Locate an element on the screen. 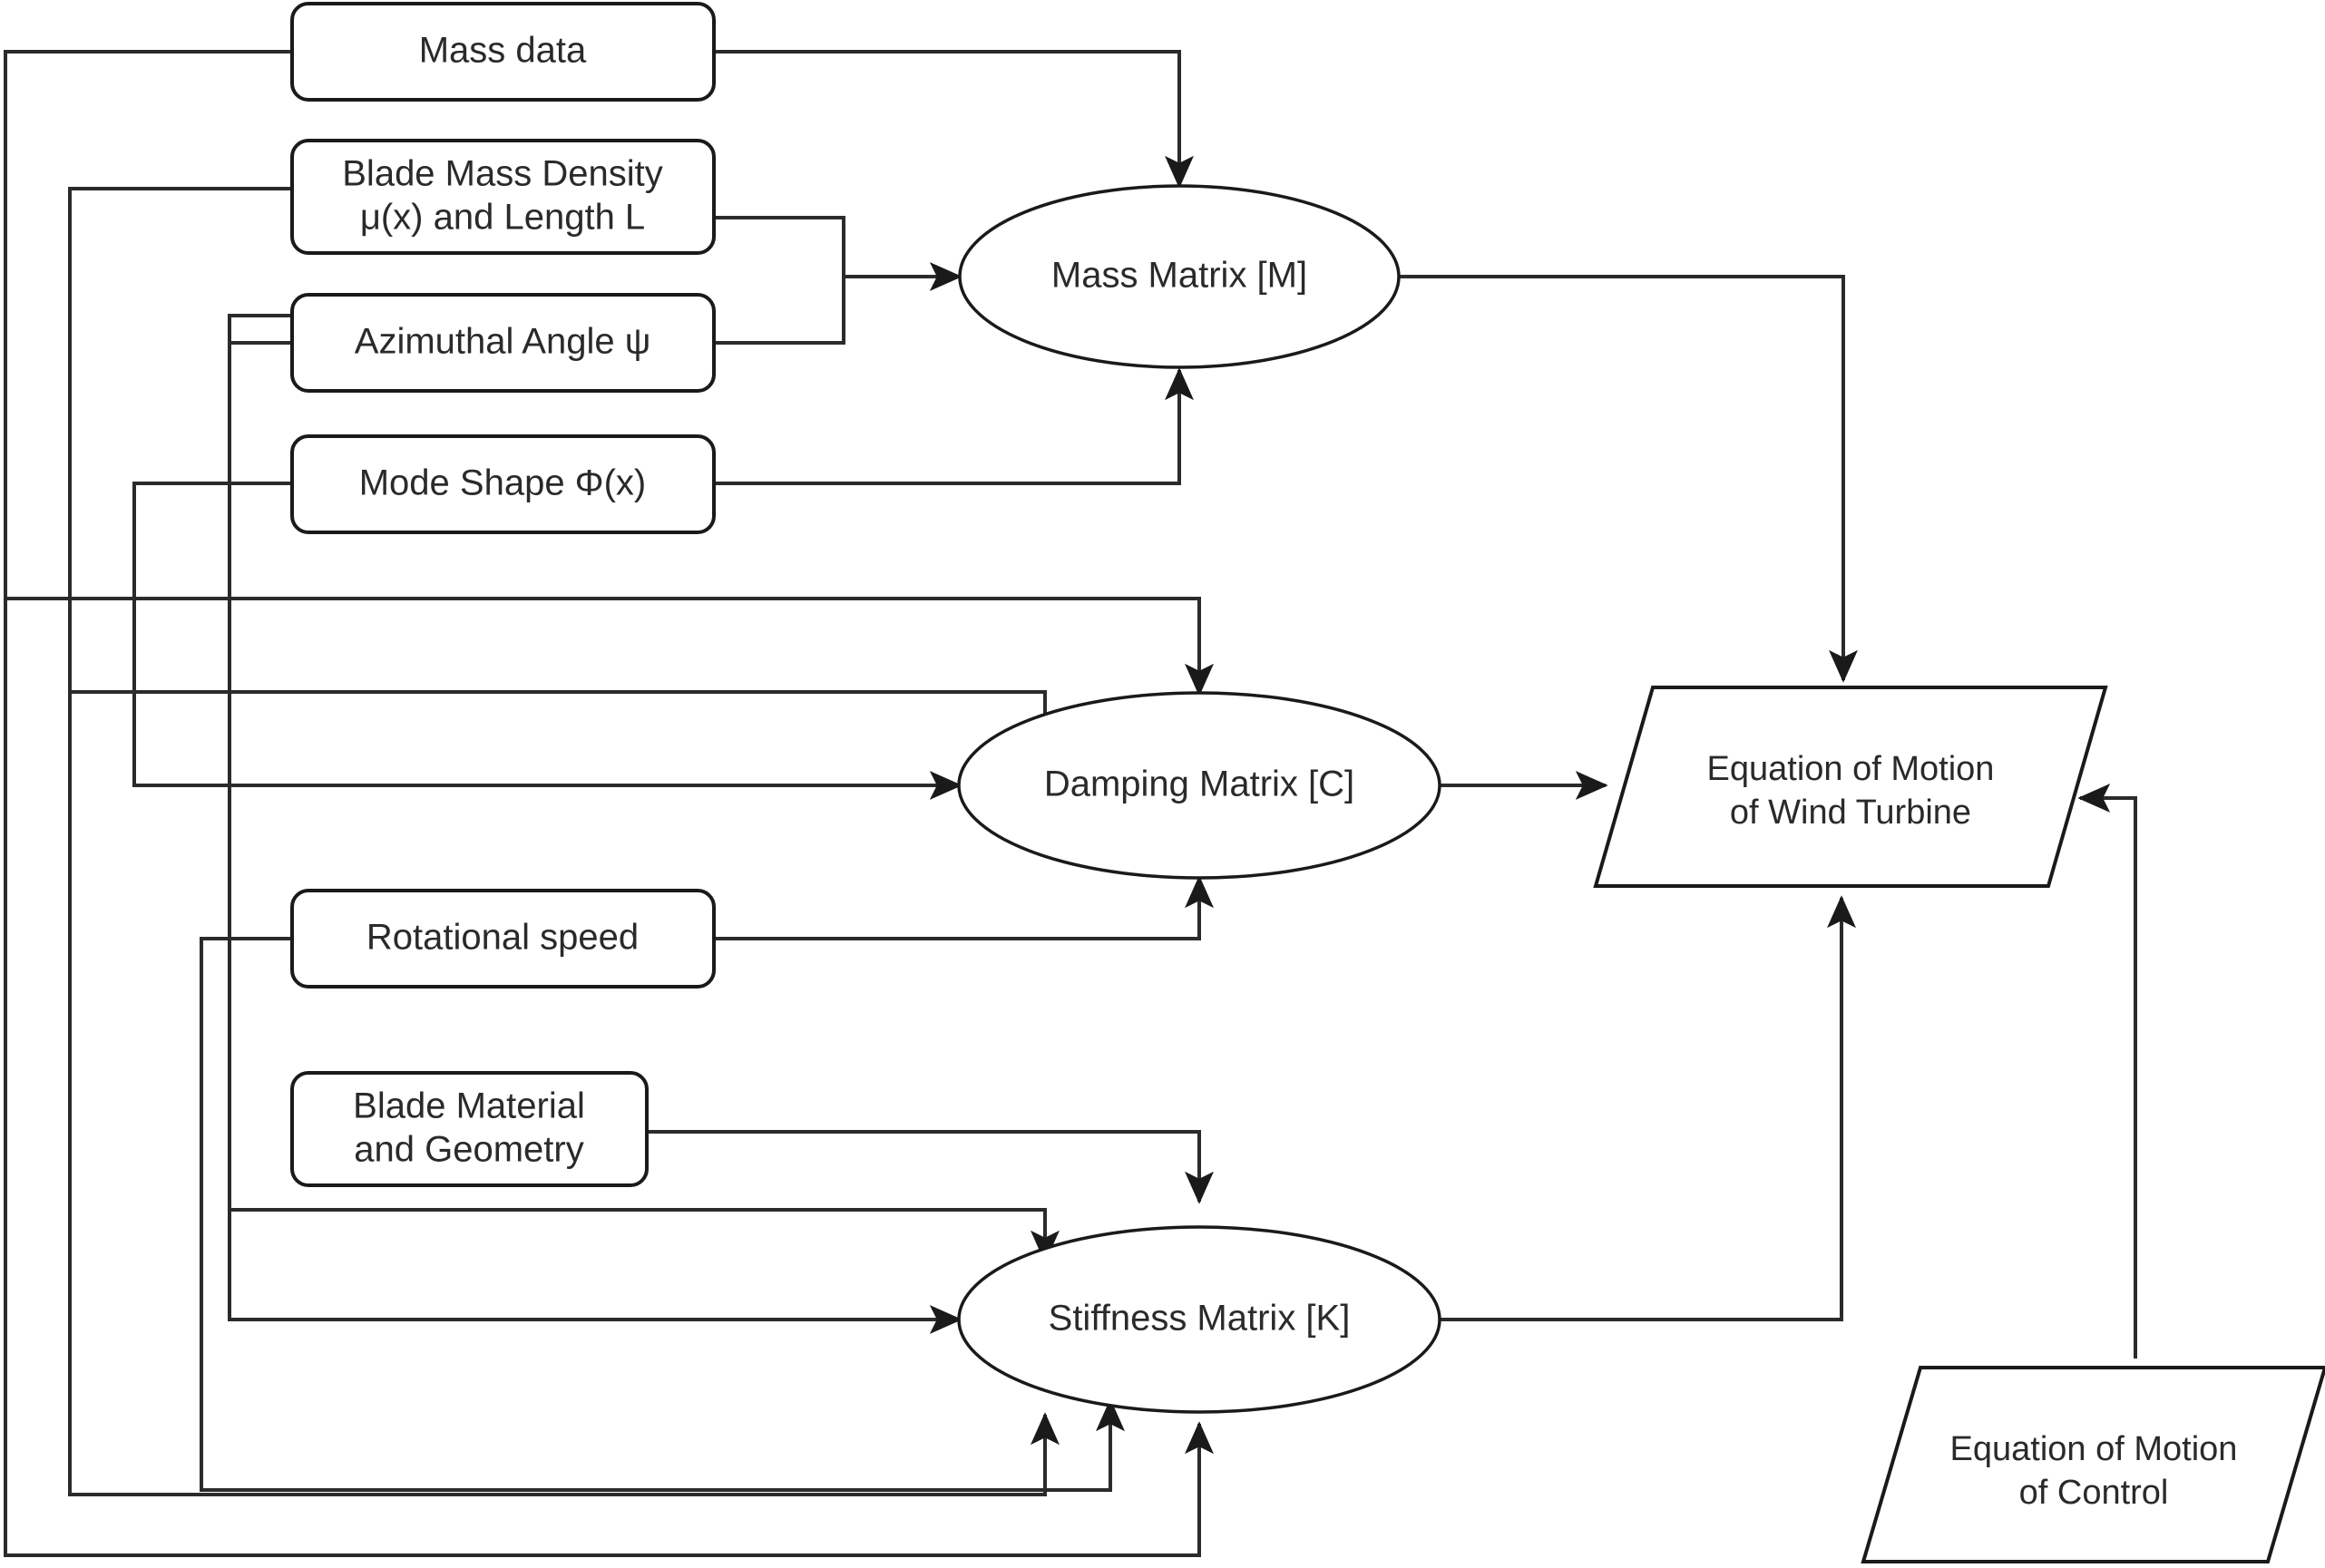 The image size is (2325, 1568). node-blade-material: Blade Material and Geometry is located at coordinates (469, 1129).